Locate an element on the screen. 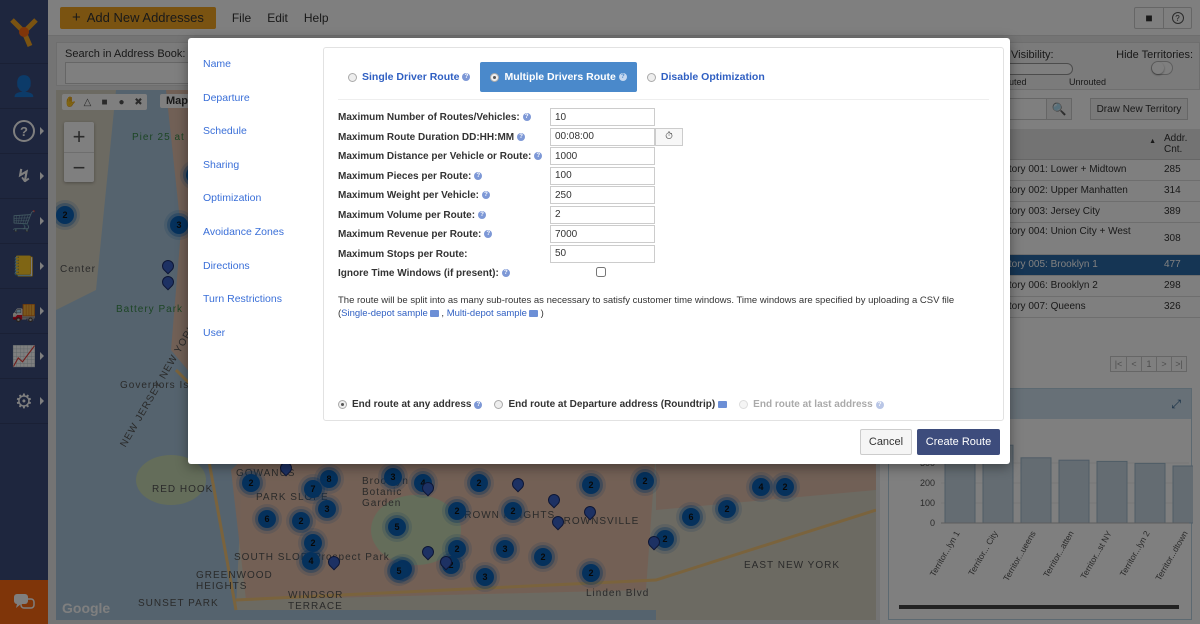 The image size is (1200, 624). nav-avoidance-zones: Avoidance Zones is located at coordinates (258, 243).